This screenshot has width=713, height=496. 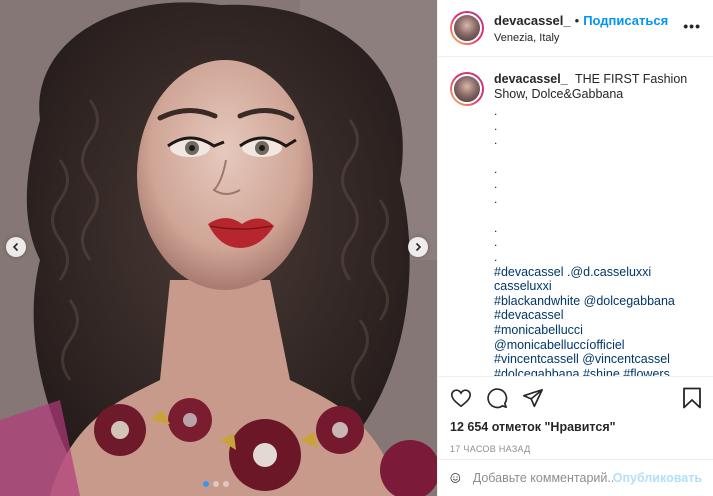 I want to click on author-avatar, so click(x=467, y=28).